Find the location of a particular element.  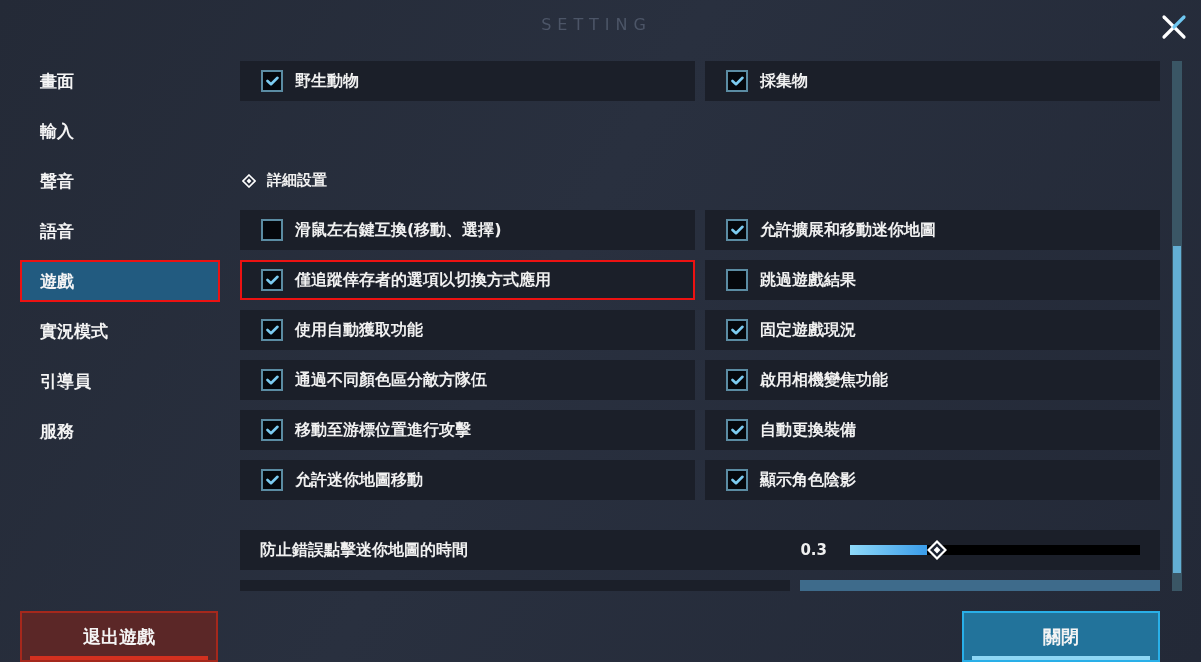

option-label: 滑鼠左右鍵互換(移動、選擇) is located at coordinates (398, 230).